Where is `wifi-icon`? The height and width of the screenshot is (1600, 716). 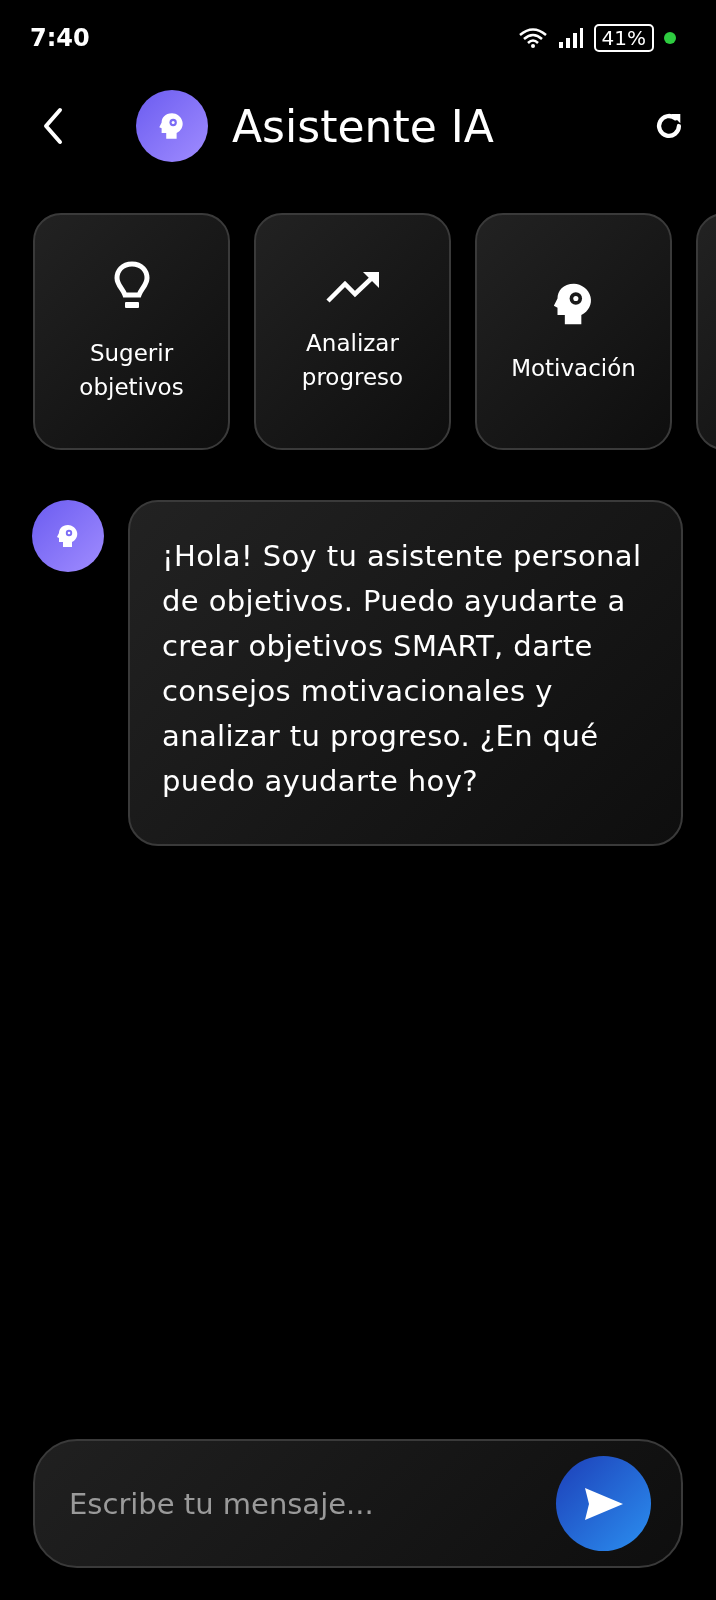
wifi-icon is located at coordinates (532, 38).